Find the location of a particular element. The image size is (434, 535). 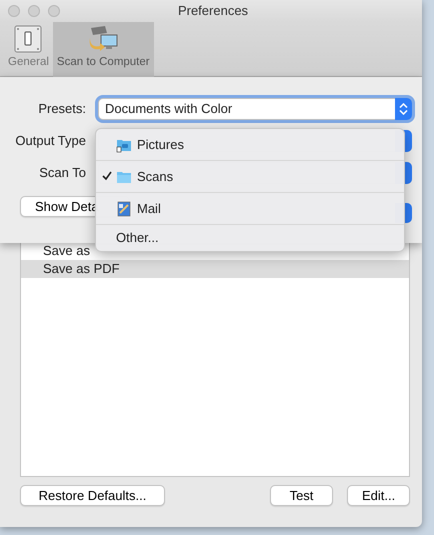

field-label: Output Type is located at coordinates (50, 141).